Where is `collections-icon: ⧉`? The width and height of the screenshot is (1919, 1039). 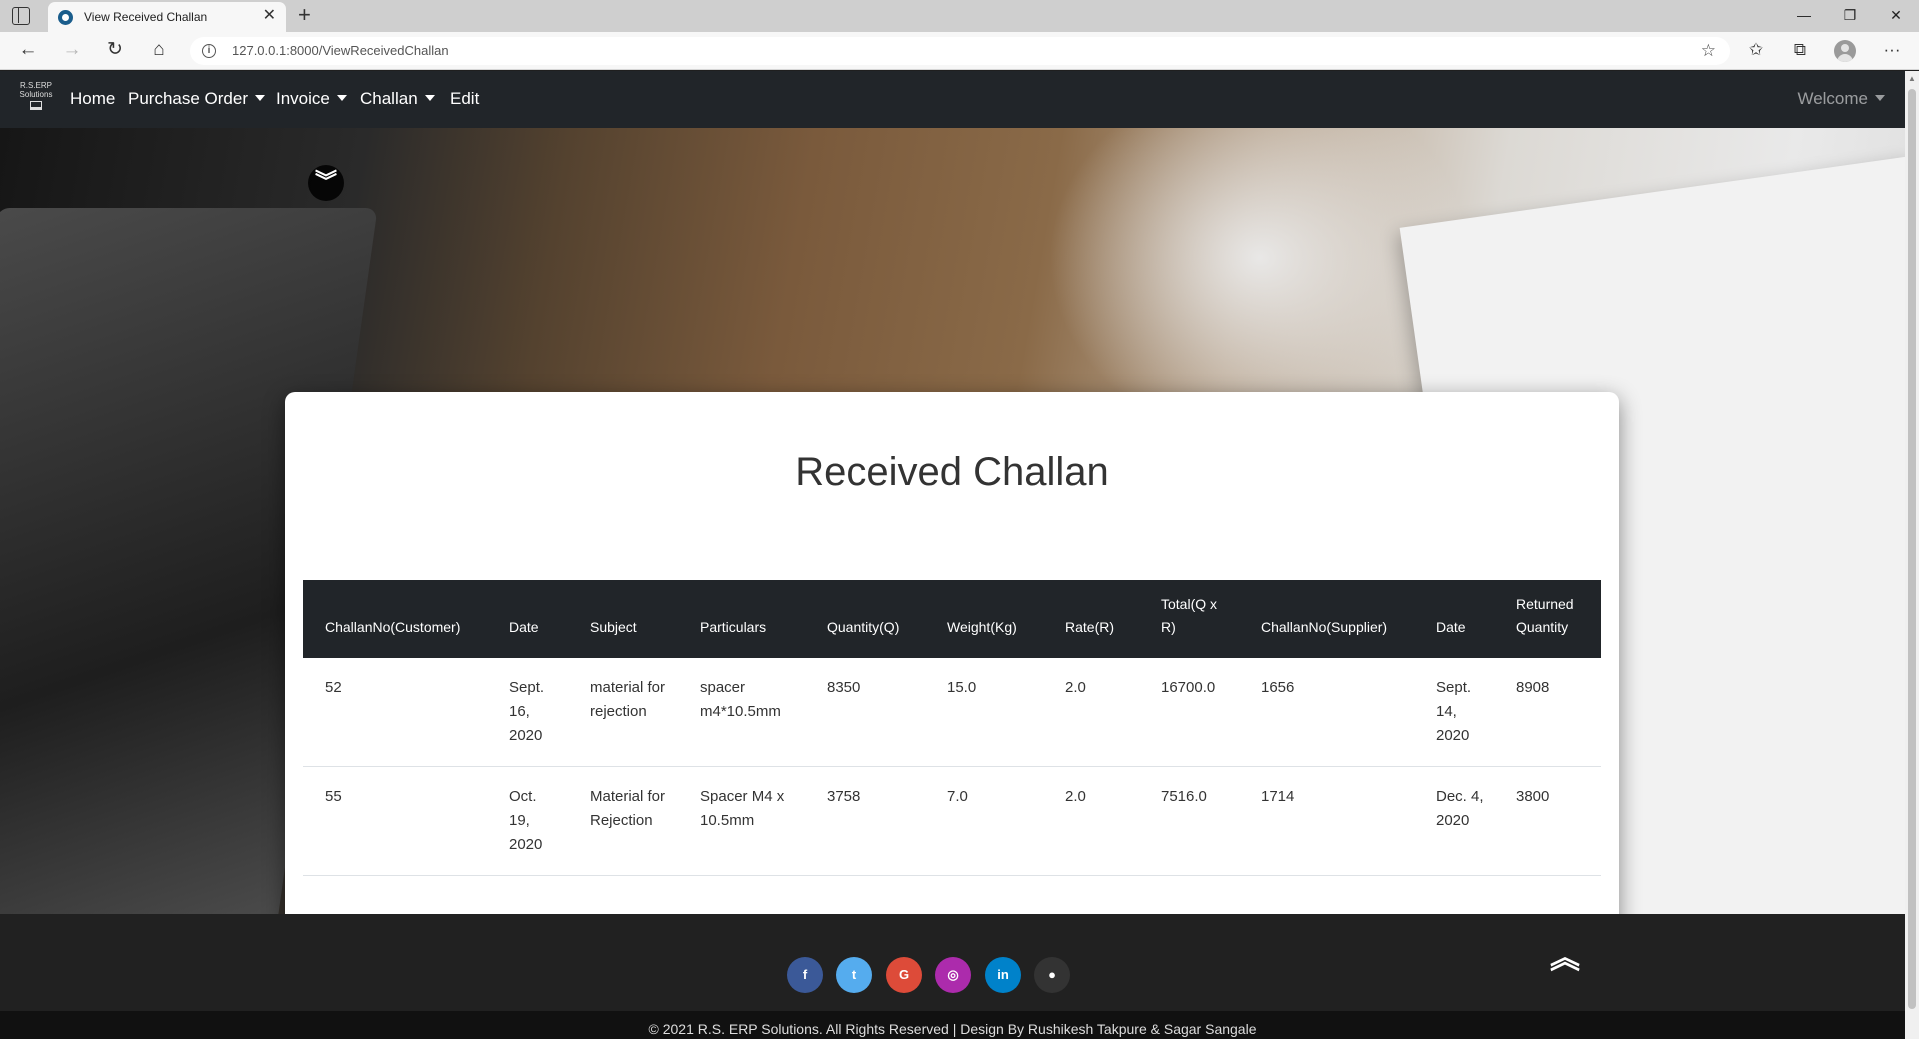
collections-icon: ⧉ is located at coordinates (1800, 50).